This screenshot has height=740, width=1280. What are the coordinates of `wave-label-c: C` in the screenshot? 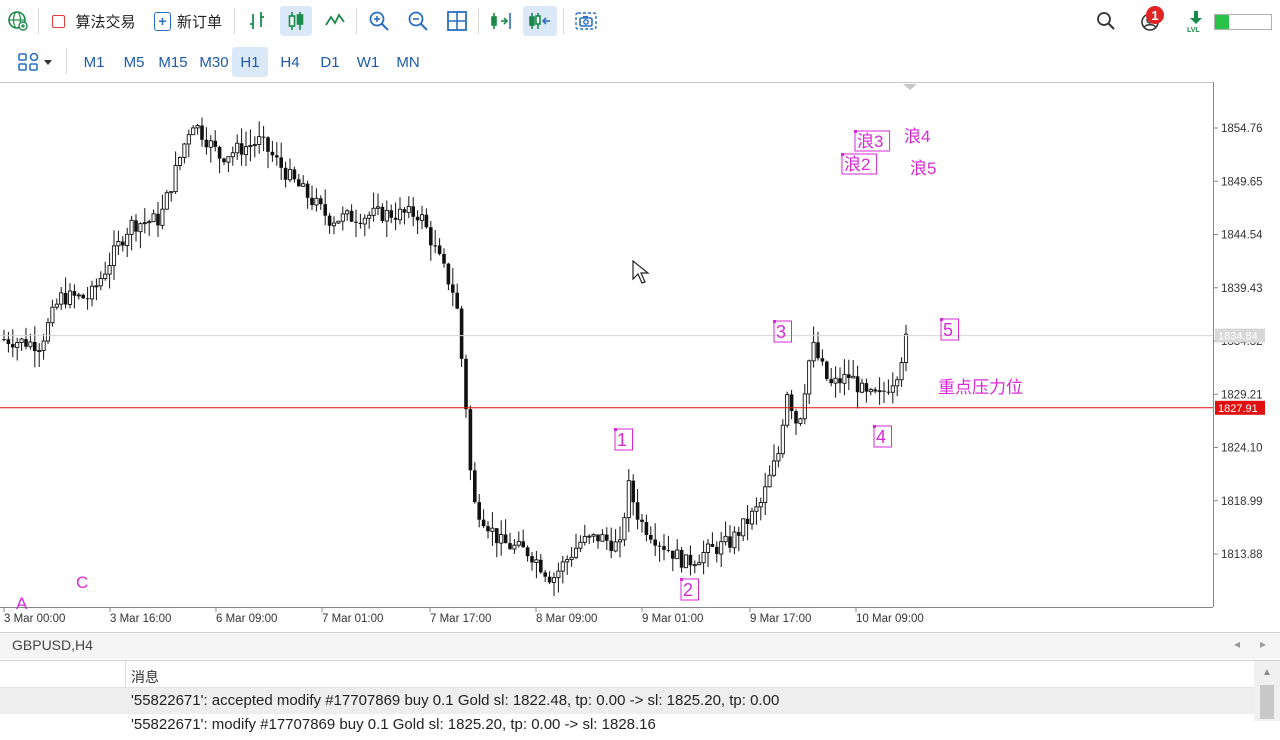 It's located at (82, 582).